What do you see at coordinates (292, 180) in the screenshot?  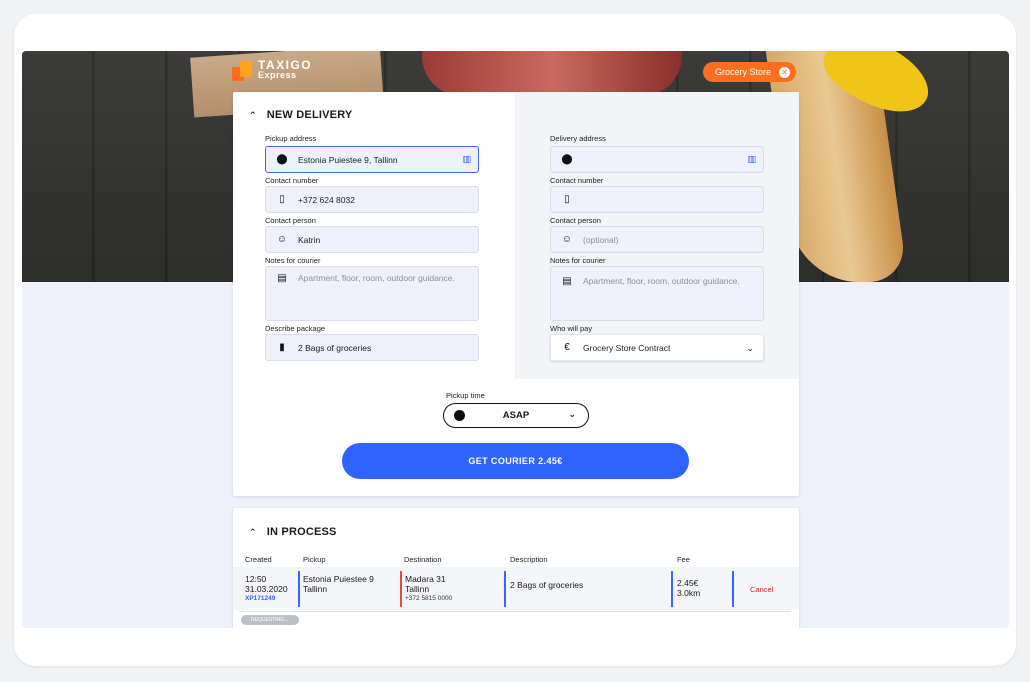 I see `pickup-contact-label: Contact number` at bounding box center [292, 180].